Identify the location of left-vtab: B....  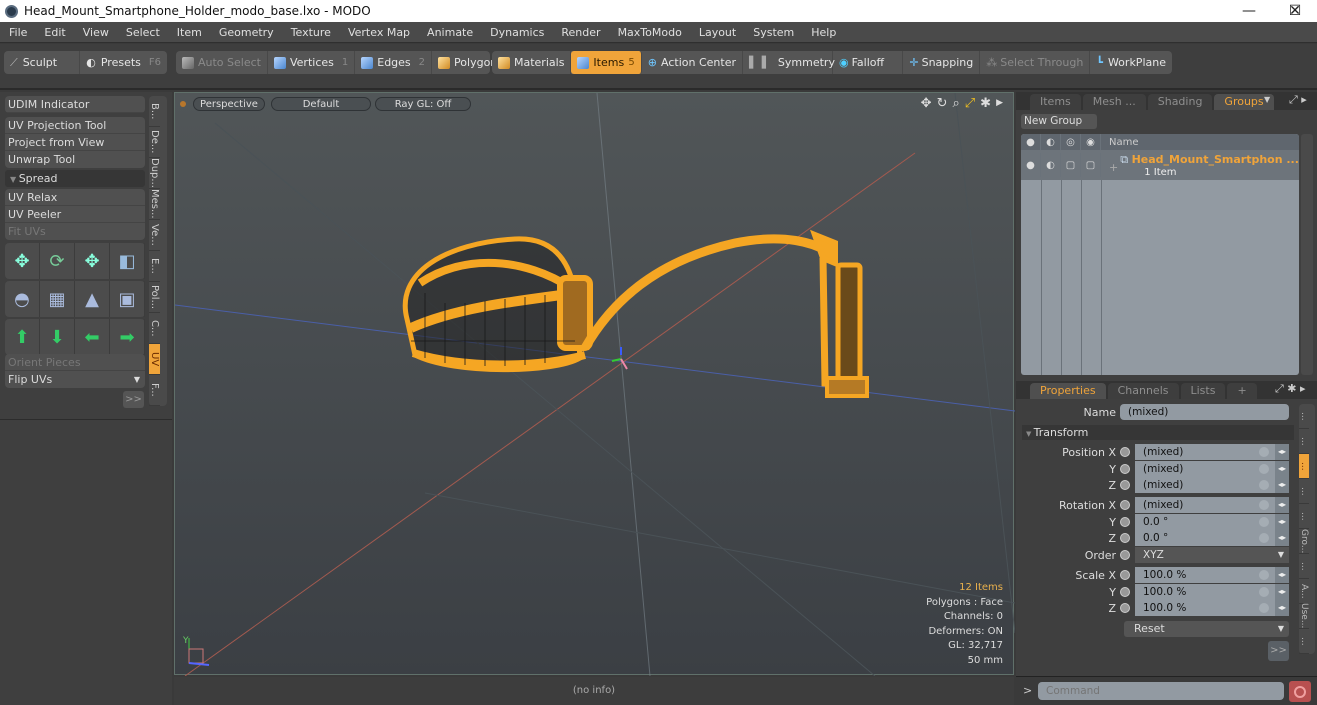
(154, 111).